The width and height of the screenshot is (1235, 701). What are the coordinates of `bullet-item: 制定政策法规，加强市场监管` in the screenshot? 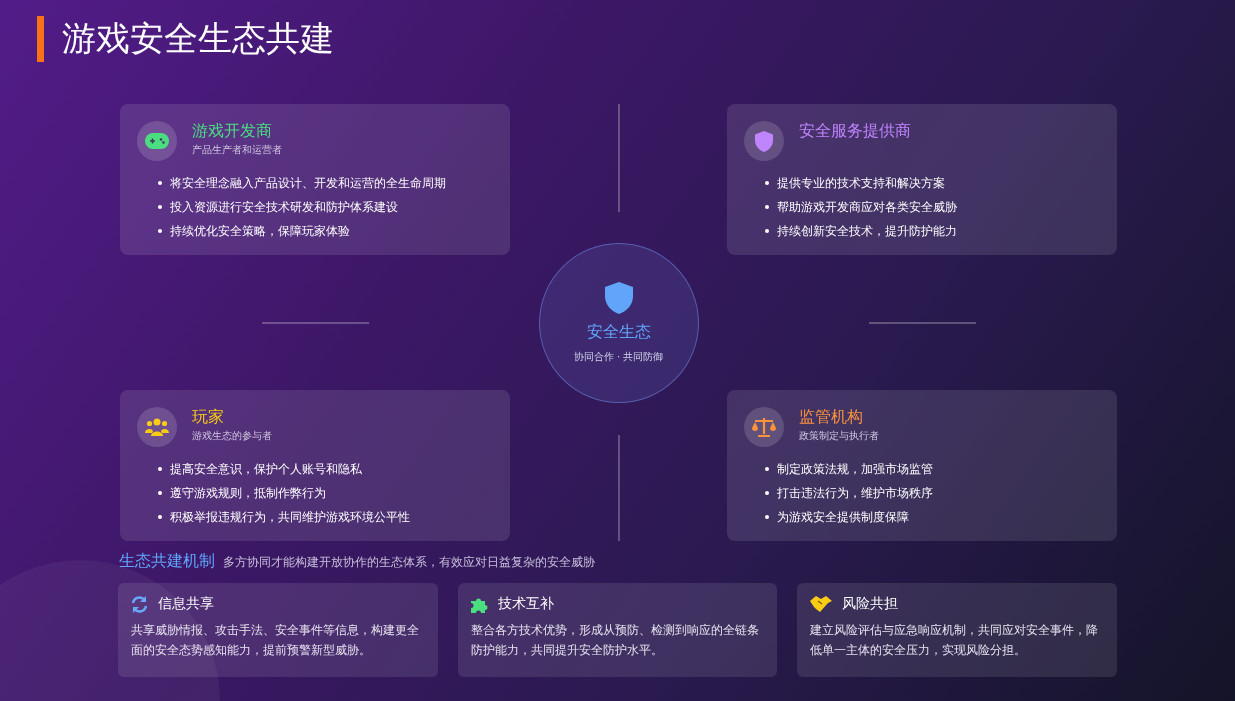 It's located at (855, 469).